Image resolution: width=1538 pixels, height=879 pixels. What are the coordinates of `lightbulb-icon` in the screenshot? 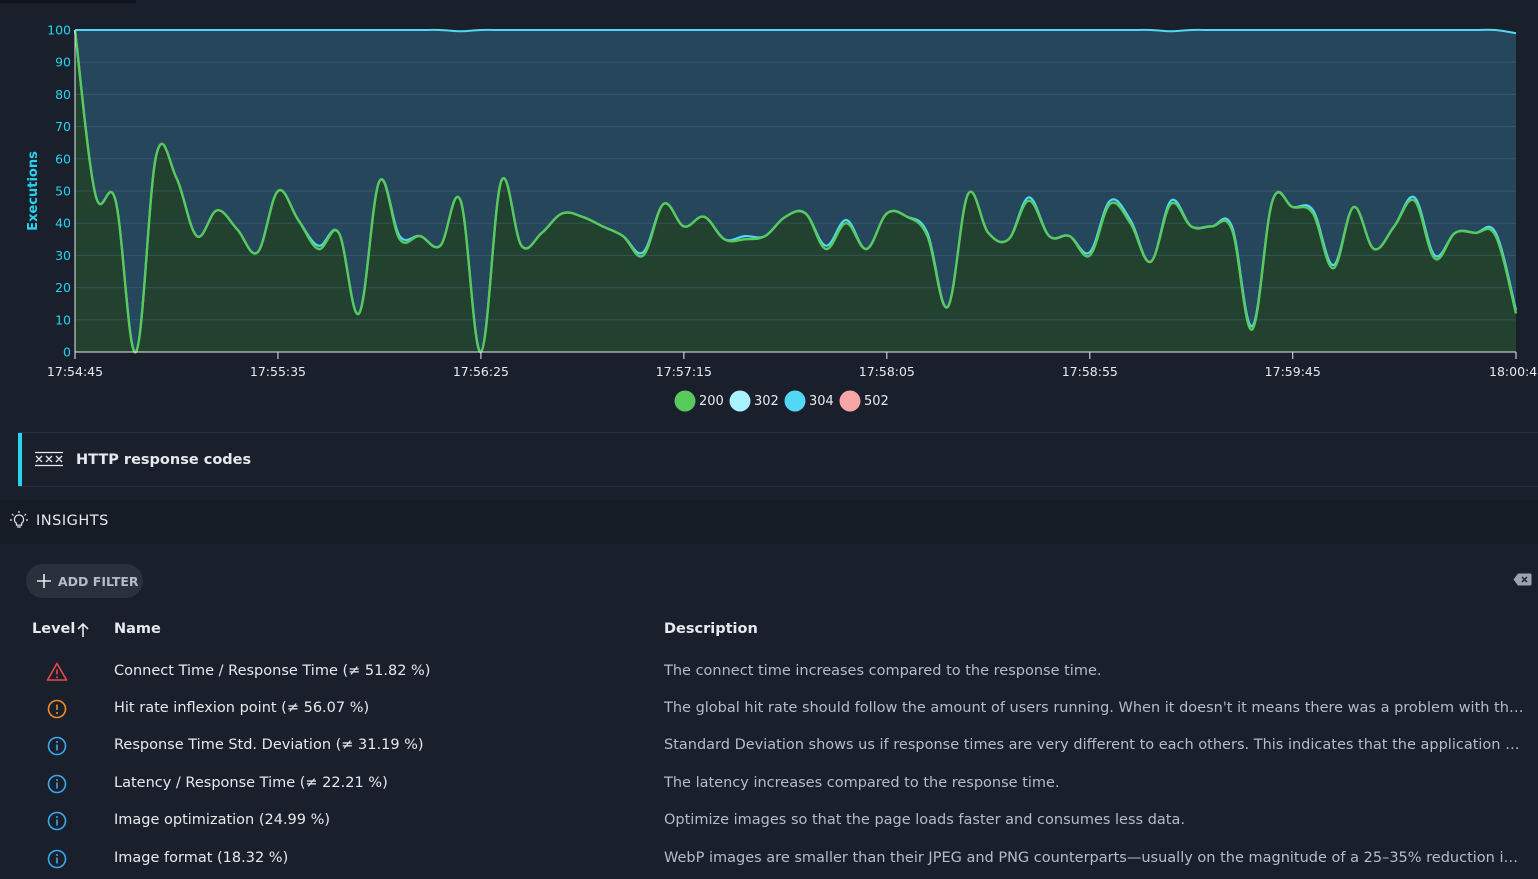 It's located at (19, 519).